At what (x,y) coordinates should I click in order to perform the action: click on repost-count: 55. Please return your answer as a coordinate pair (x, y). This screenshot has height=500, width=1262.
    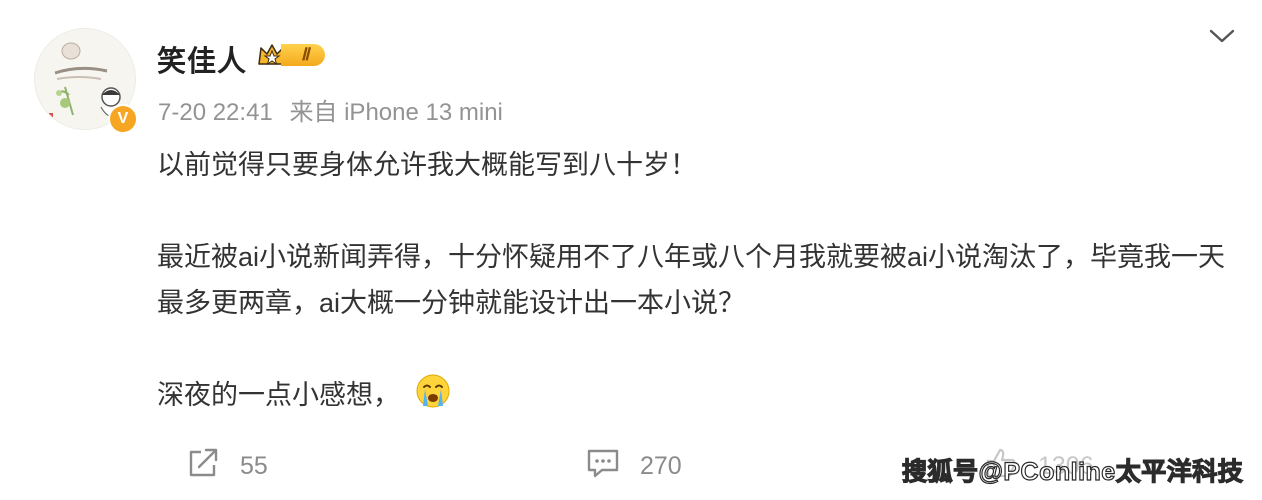
    Looking at the image, I should click on (254, 465).